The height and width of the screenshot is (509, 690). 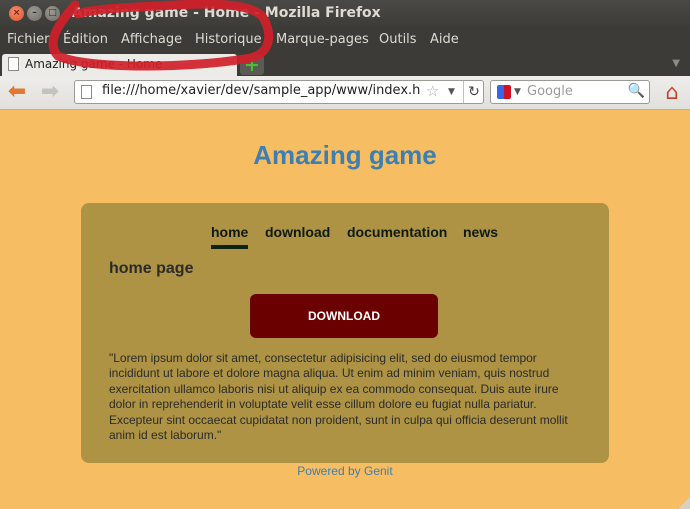 I want to click on menu-edition: Édition, so click(x=85, y=39).